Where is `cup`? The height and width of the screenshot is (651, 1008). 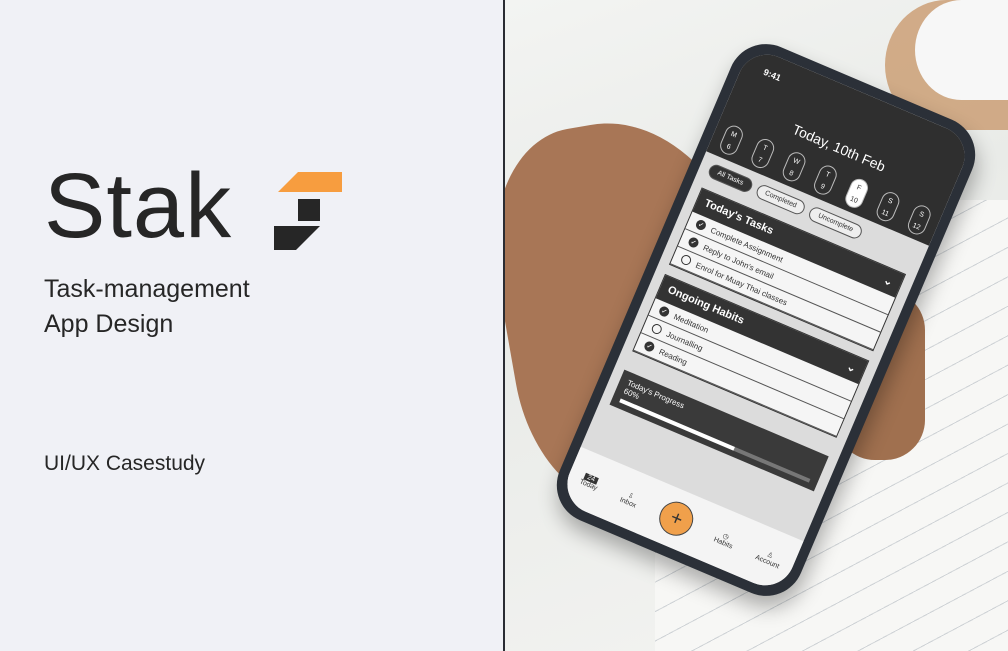 cup is located at coordinates (961, 50).